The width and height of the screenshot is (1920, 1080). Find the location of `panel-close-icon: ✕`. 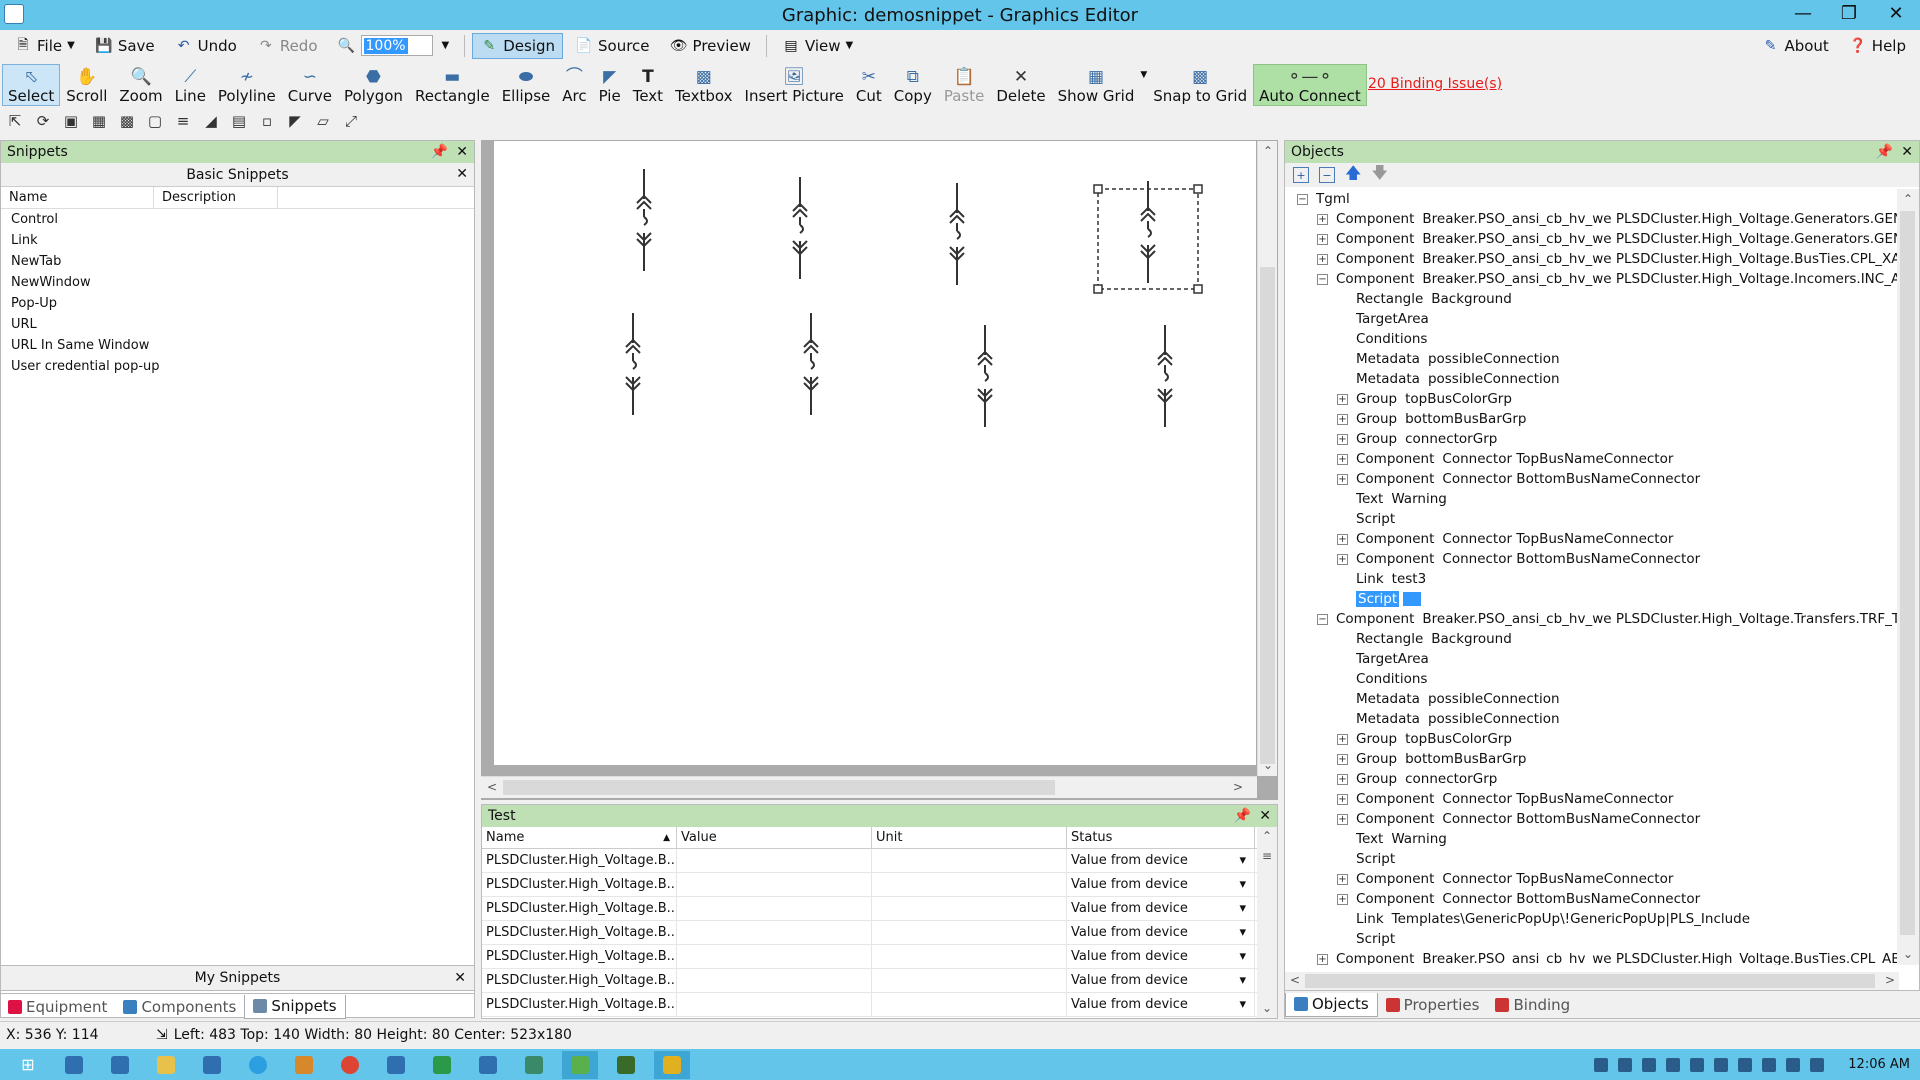

panel-close-icon: ✕ is located at coordinates (462, 152).